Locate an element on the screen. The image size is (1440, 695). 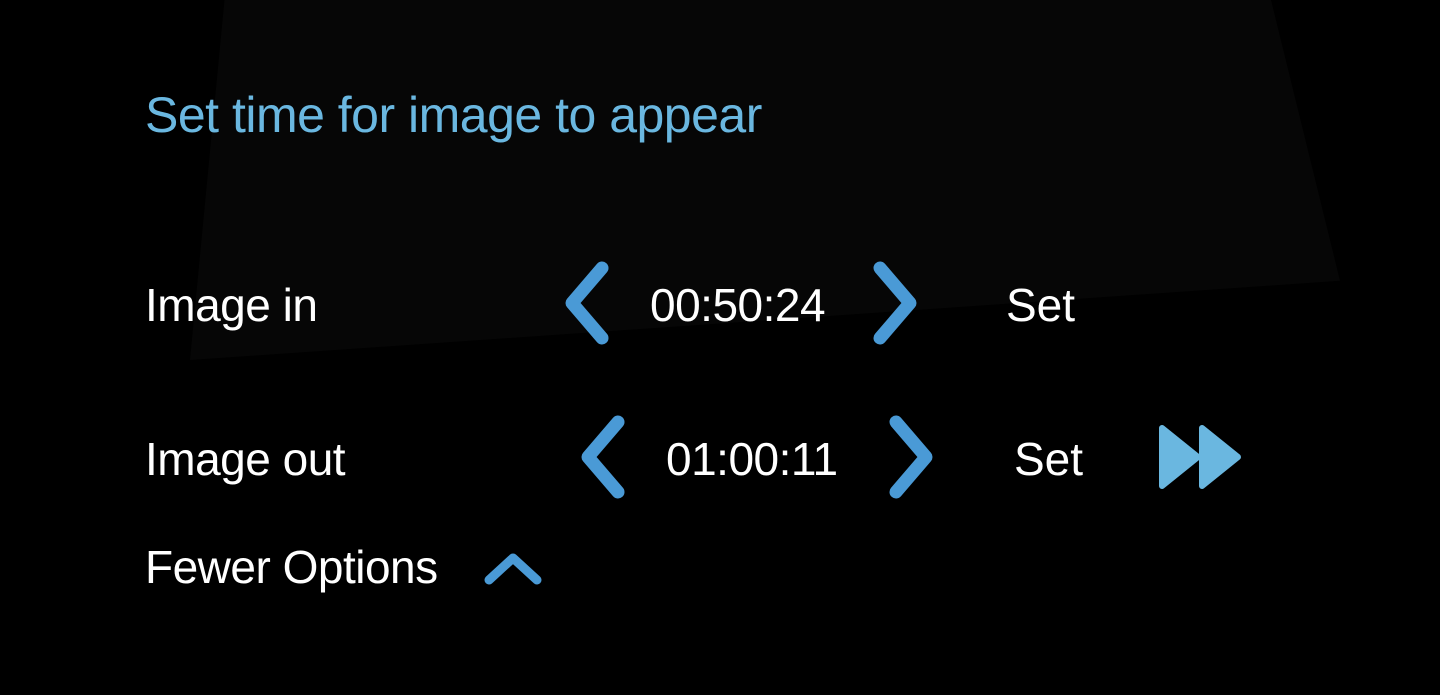
image-out-decrement-button is located at coordinates (604, 457).